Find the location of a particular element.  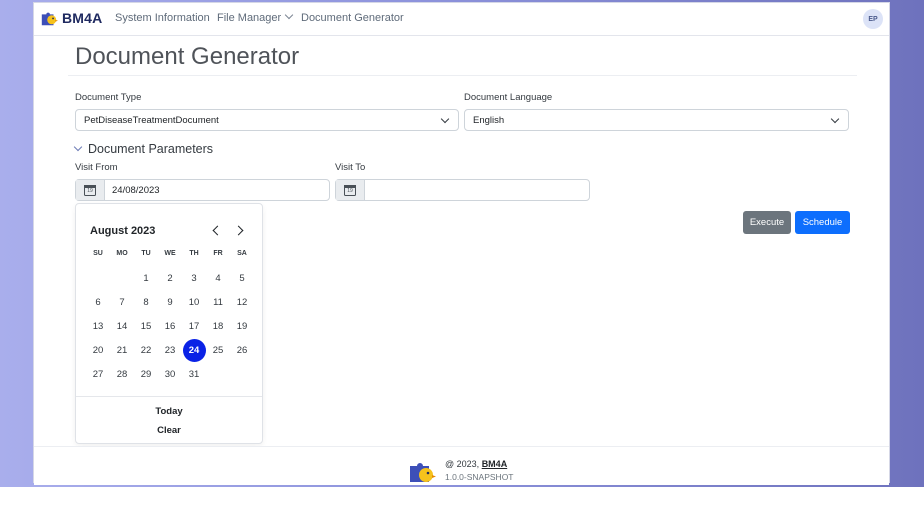

datepicker-day: 2 is located at coordinates (170, 278).